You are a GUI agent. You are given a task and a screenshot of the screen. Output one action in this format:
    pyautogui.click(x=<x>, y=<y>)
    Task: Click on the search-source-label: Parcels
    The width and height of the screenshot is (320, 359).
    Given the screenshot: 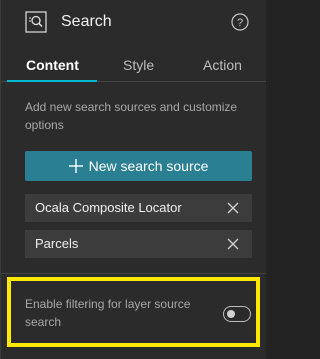 What is the action you would take?
    pyautogui.click(x=57, y=243)
    